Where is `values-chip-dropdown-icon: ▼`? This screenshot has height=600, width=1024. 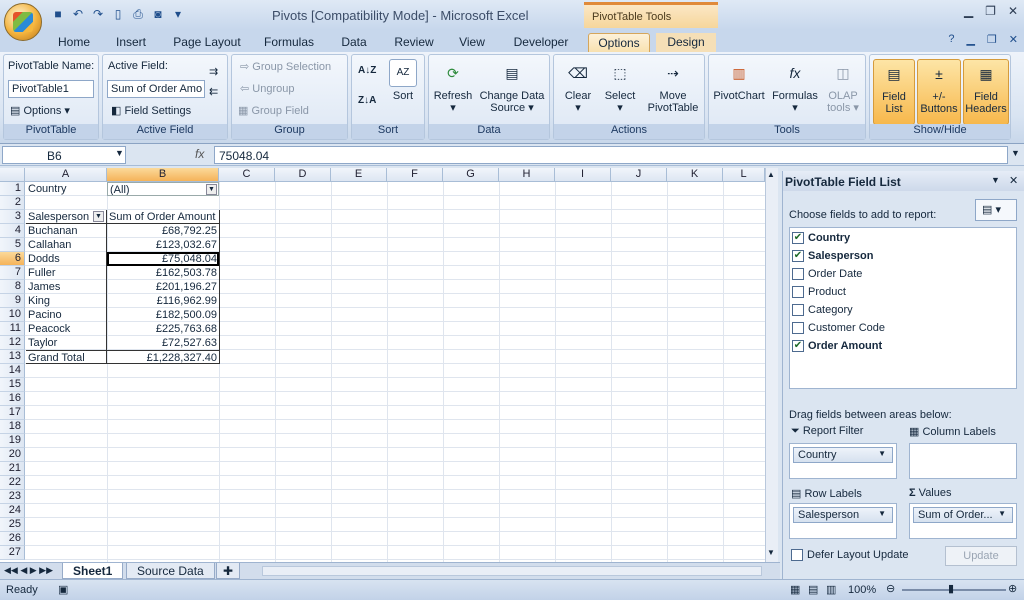
values-chip-dropdown-icon: ▼ is located at coordinates (1002, 513).